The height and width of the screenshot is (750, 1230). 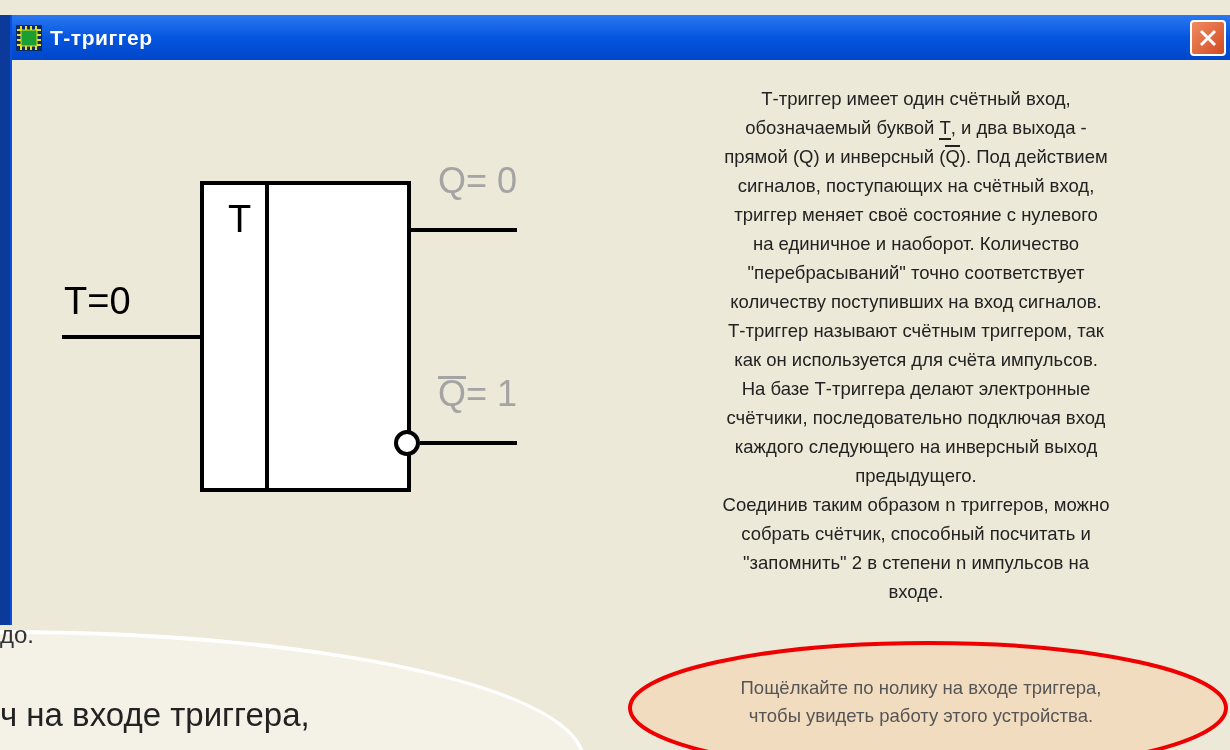 I want to click on chip-icon, so click(x=29, y=37).